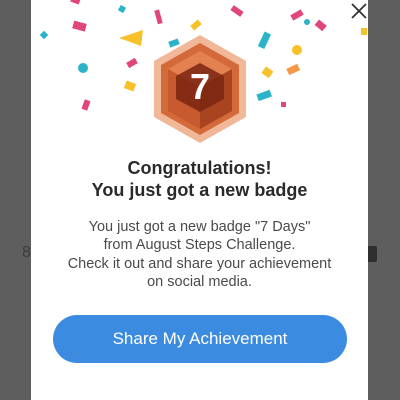  I want to click on badge-number: 7, so click(200, 86).